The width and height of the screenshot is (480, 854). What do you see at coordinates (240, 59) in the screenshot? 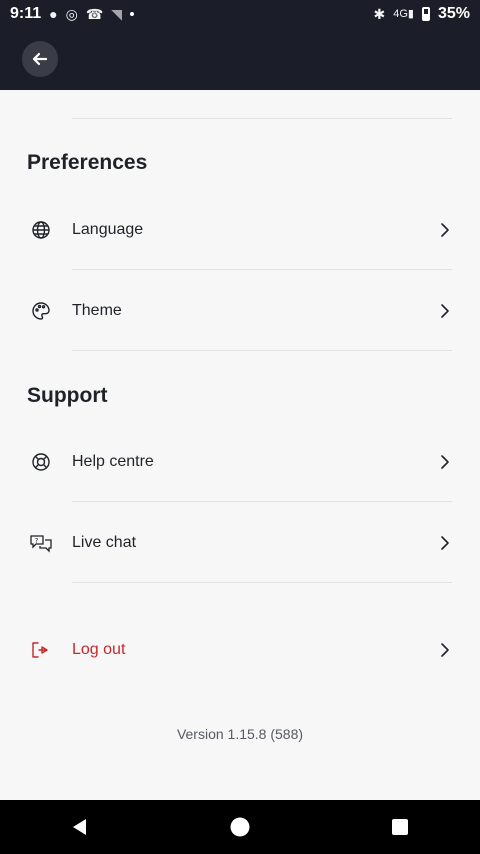
I see `app-bar` at bounding box center [240, 59].